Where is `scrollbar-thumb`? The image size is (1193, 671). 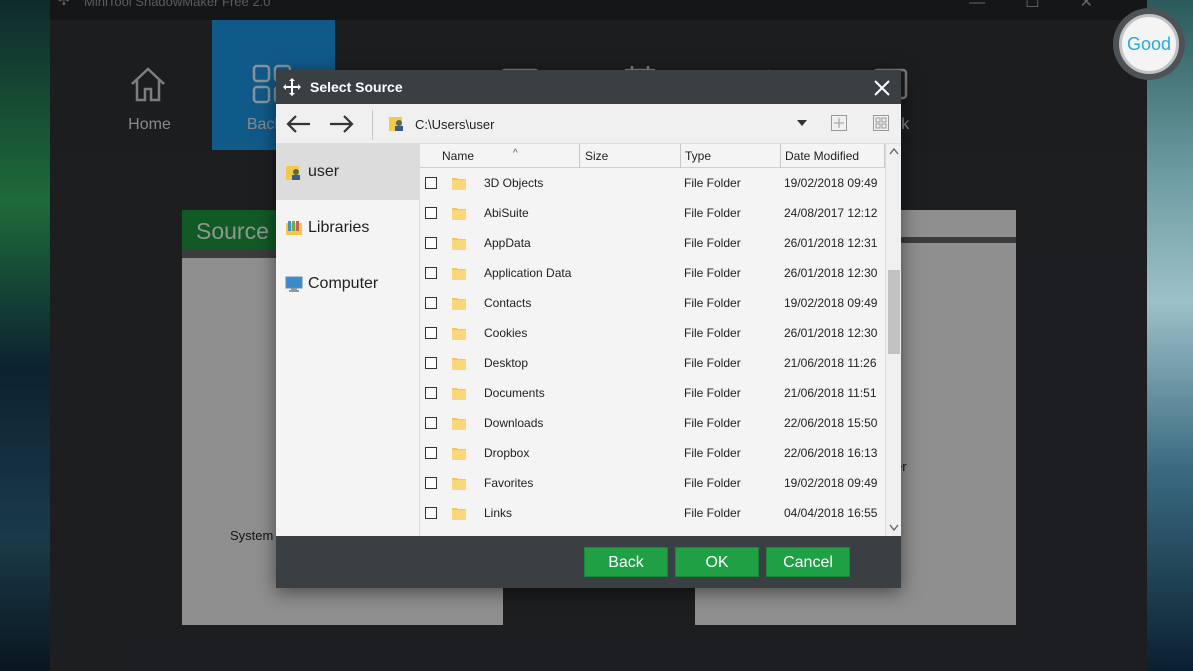 scrollbar-thumb is located at coordinates (894, 312).